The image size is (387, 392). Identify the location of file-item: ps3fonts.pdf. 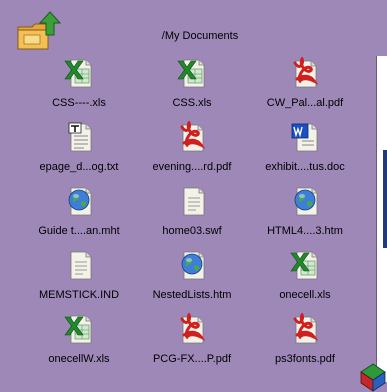
(305, 343).